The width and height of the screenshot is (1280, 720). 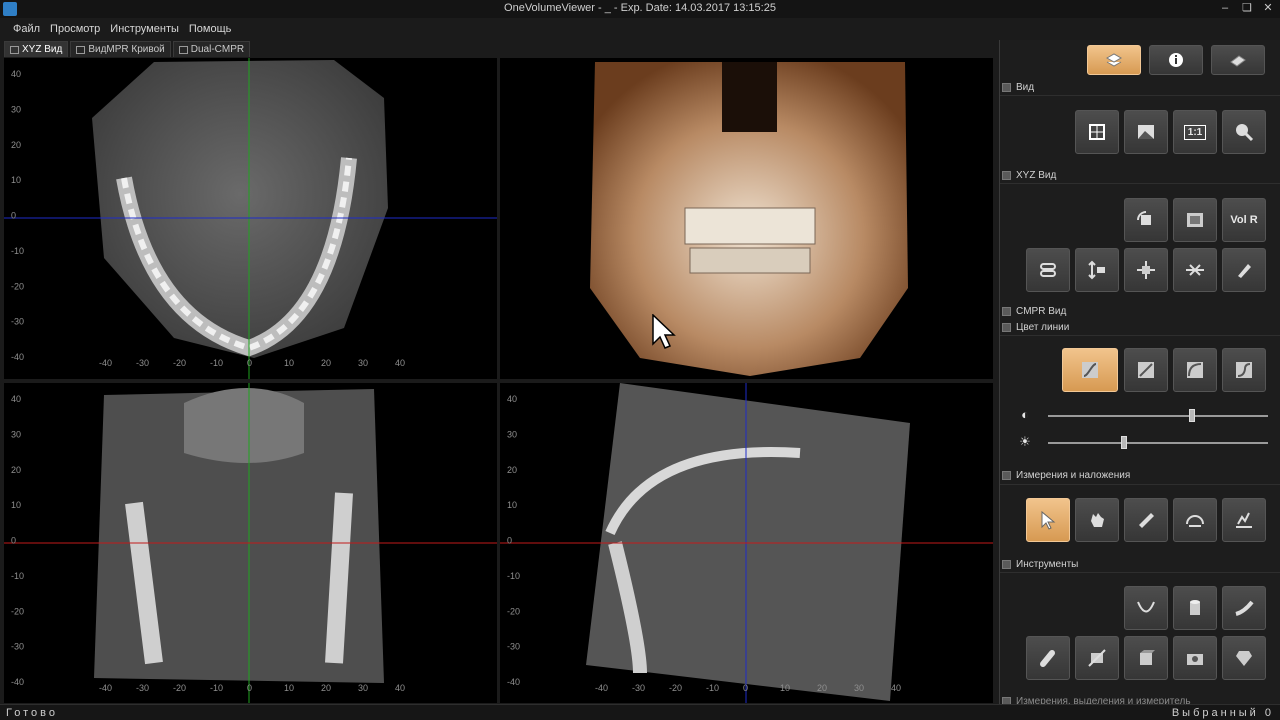 What do you see at coordinates (749, 219) in the screenshot?
I see `volume-render-image` at bounding box center [749, 219].